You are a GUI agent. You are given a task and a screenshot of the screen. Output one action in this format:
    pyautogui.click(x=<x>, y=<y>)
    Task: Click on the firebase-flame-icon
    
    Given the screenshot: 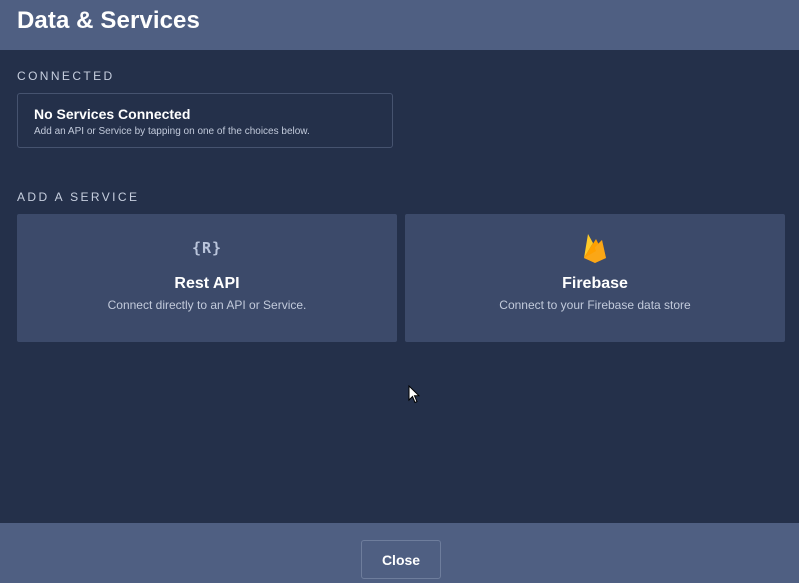 What is the action you would take?
    pyautogui.click(x=595, y=248)
    